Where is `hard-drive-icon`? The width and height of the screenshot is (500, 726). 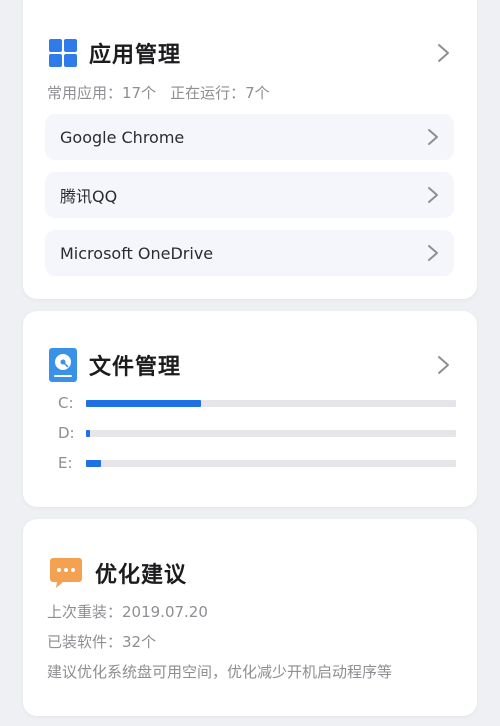 hard-drive-icon is located at coordinates (63, 365).